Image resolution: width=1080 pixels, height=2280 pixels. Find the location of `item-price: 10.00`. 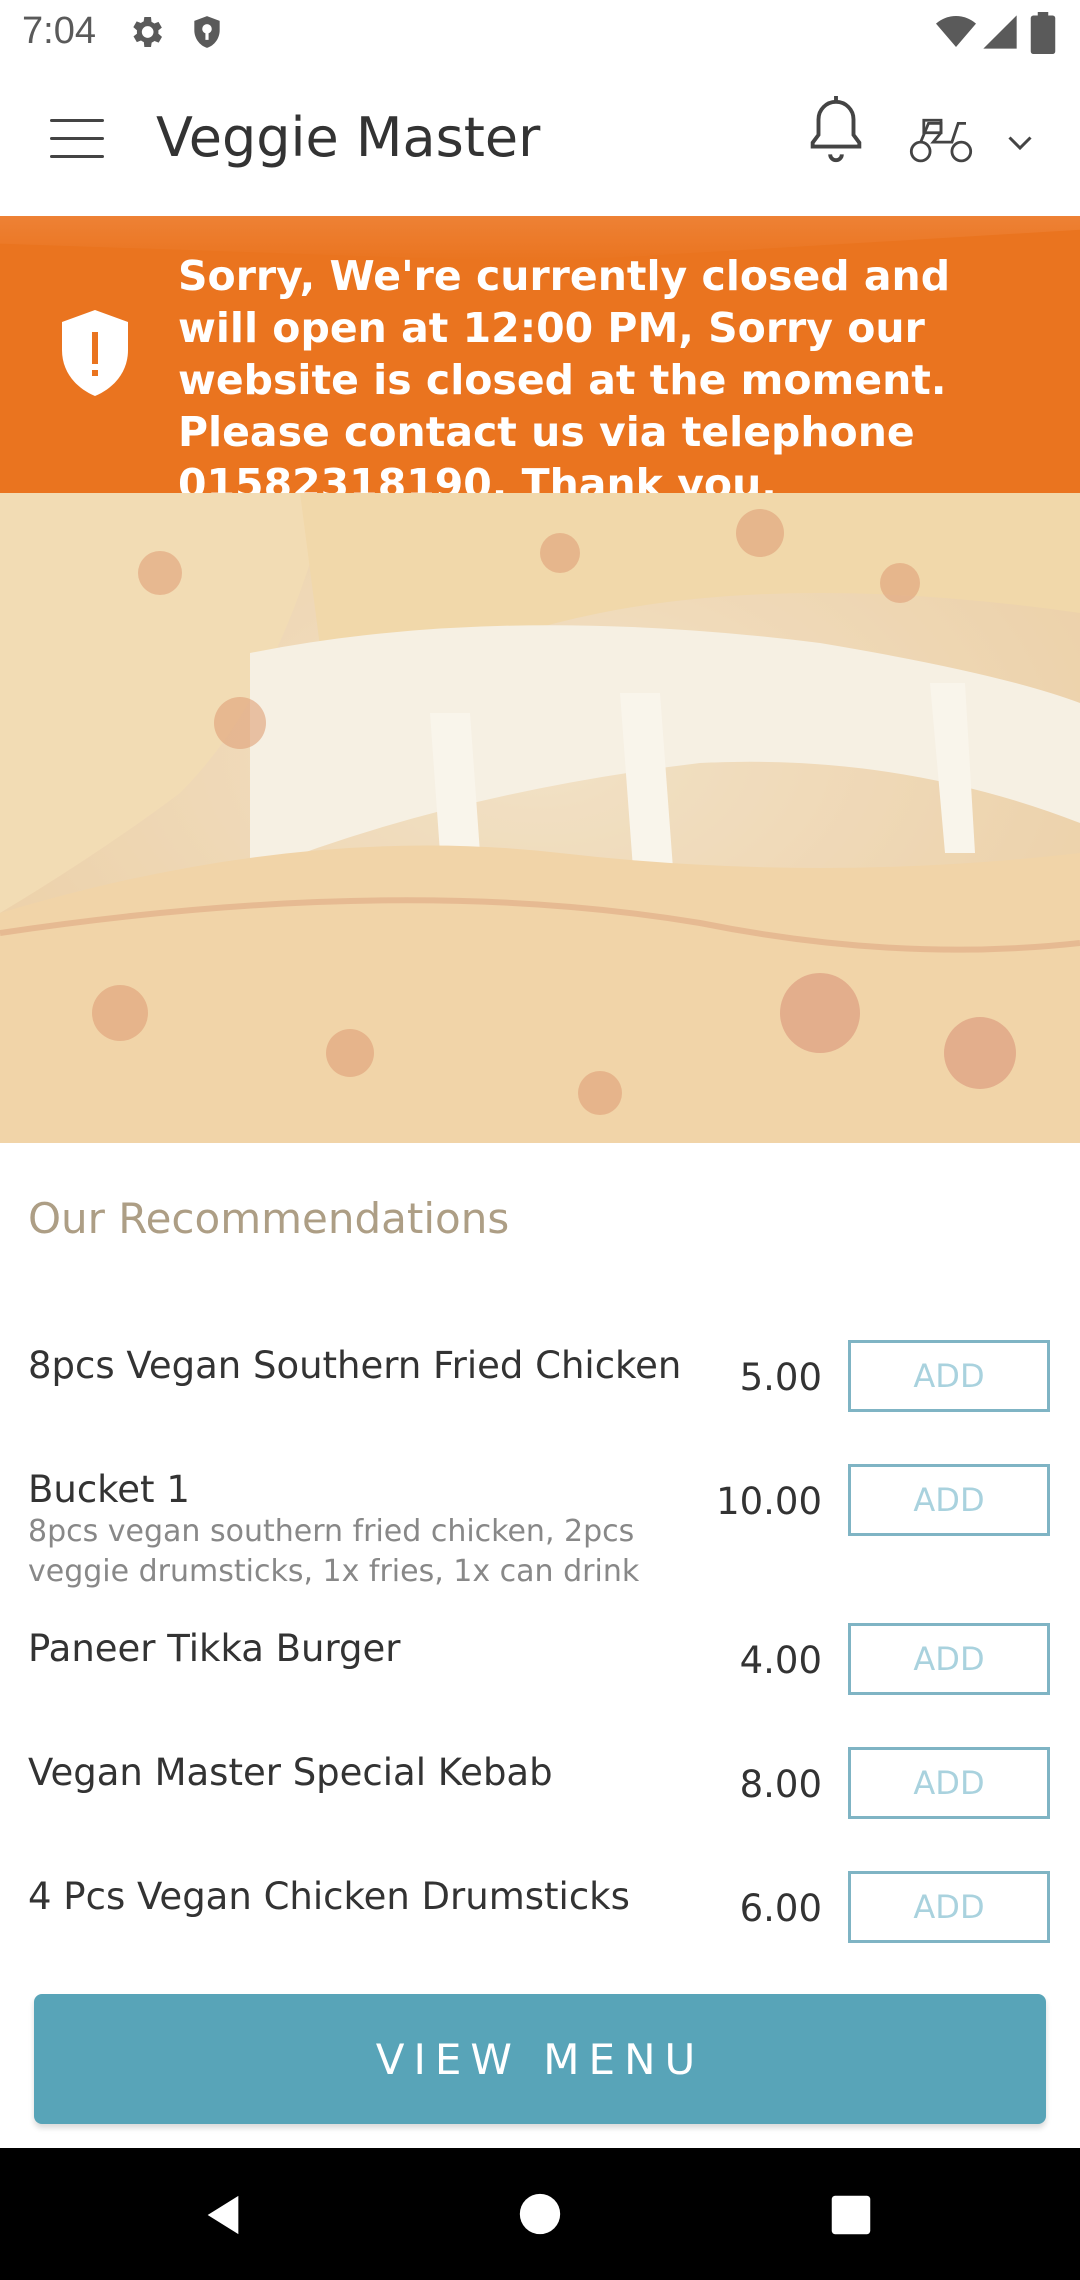

item-price: 10.00 is located at coordinates (769, 1501).